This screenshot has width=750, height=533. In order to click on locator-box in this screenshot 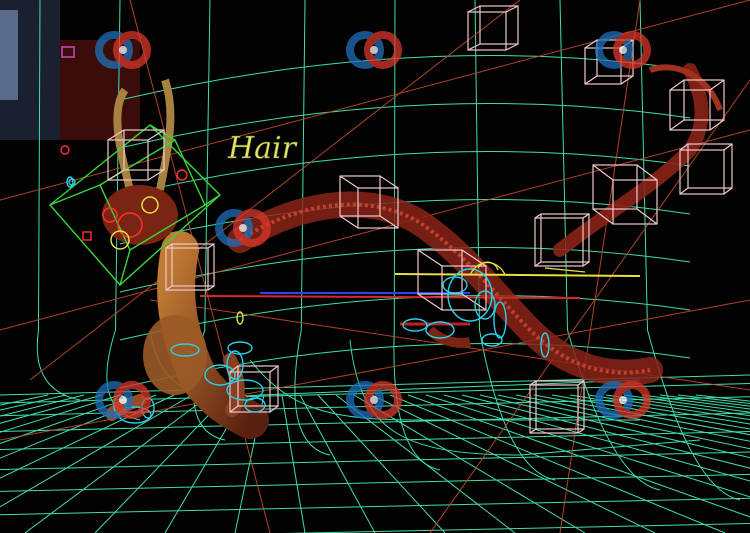, I will do `click(706, 169)`.